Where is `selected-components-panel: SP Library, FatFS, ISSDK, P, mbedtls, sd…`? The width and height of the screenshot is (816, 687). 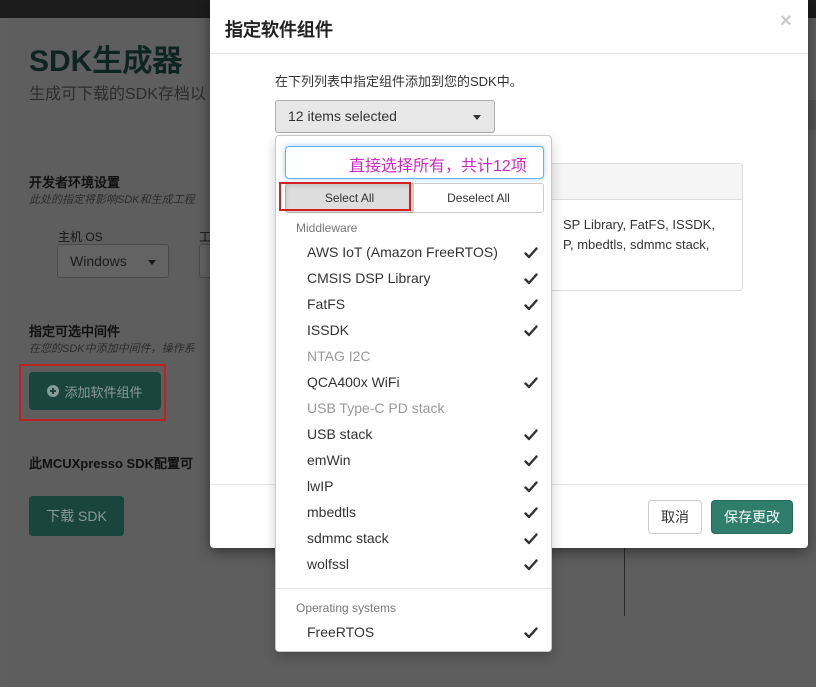
selected-components-panel: SP Library, FatFS, ISSDK, P, mbedtls, sd… is located at coordinates (645, 227).